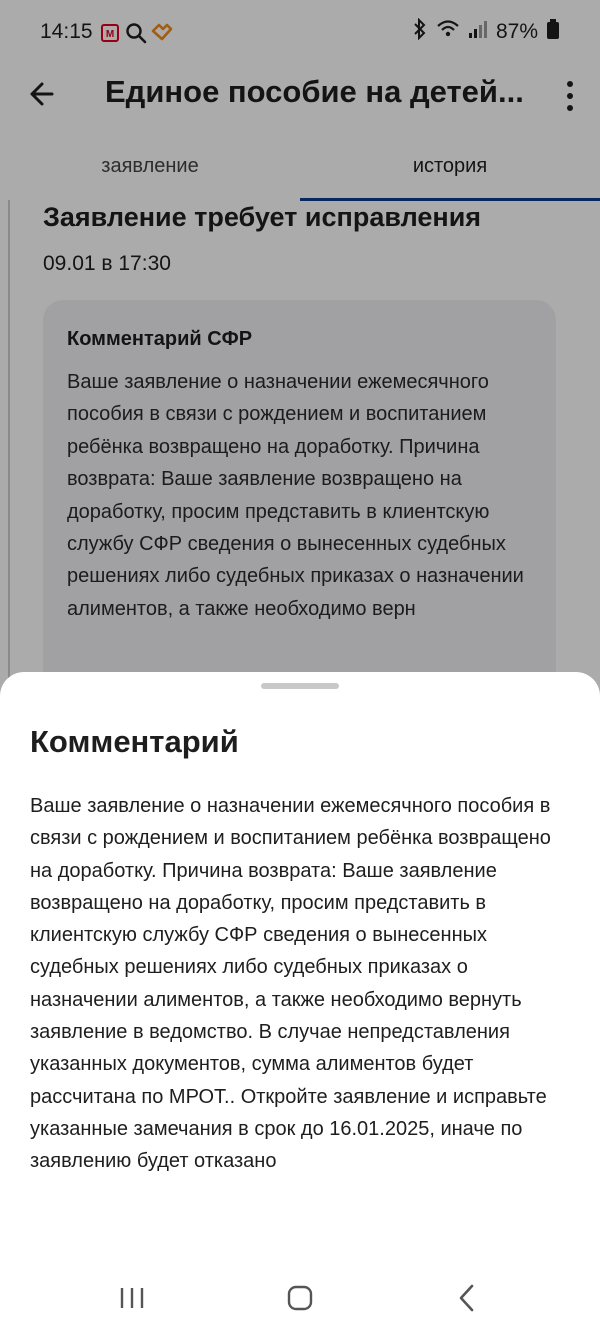  Describe the element at coordinates (134, 741) in the screenshot. I see `sheet-title: Комментарий` at that location.